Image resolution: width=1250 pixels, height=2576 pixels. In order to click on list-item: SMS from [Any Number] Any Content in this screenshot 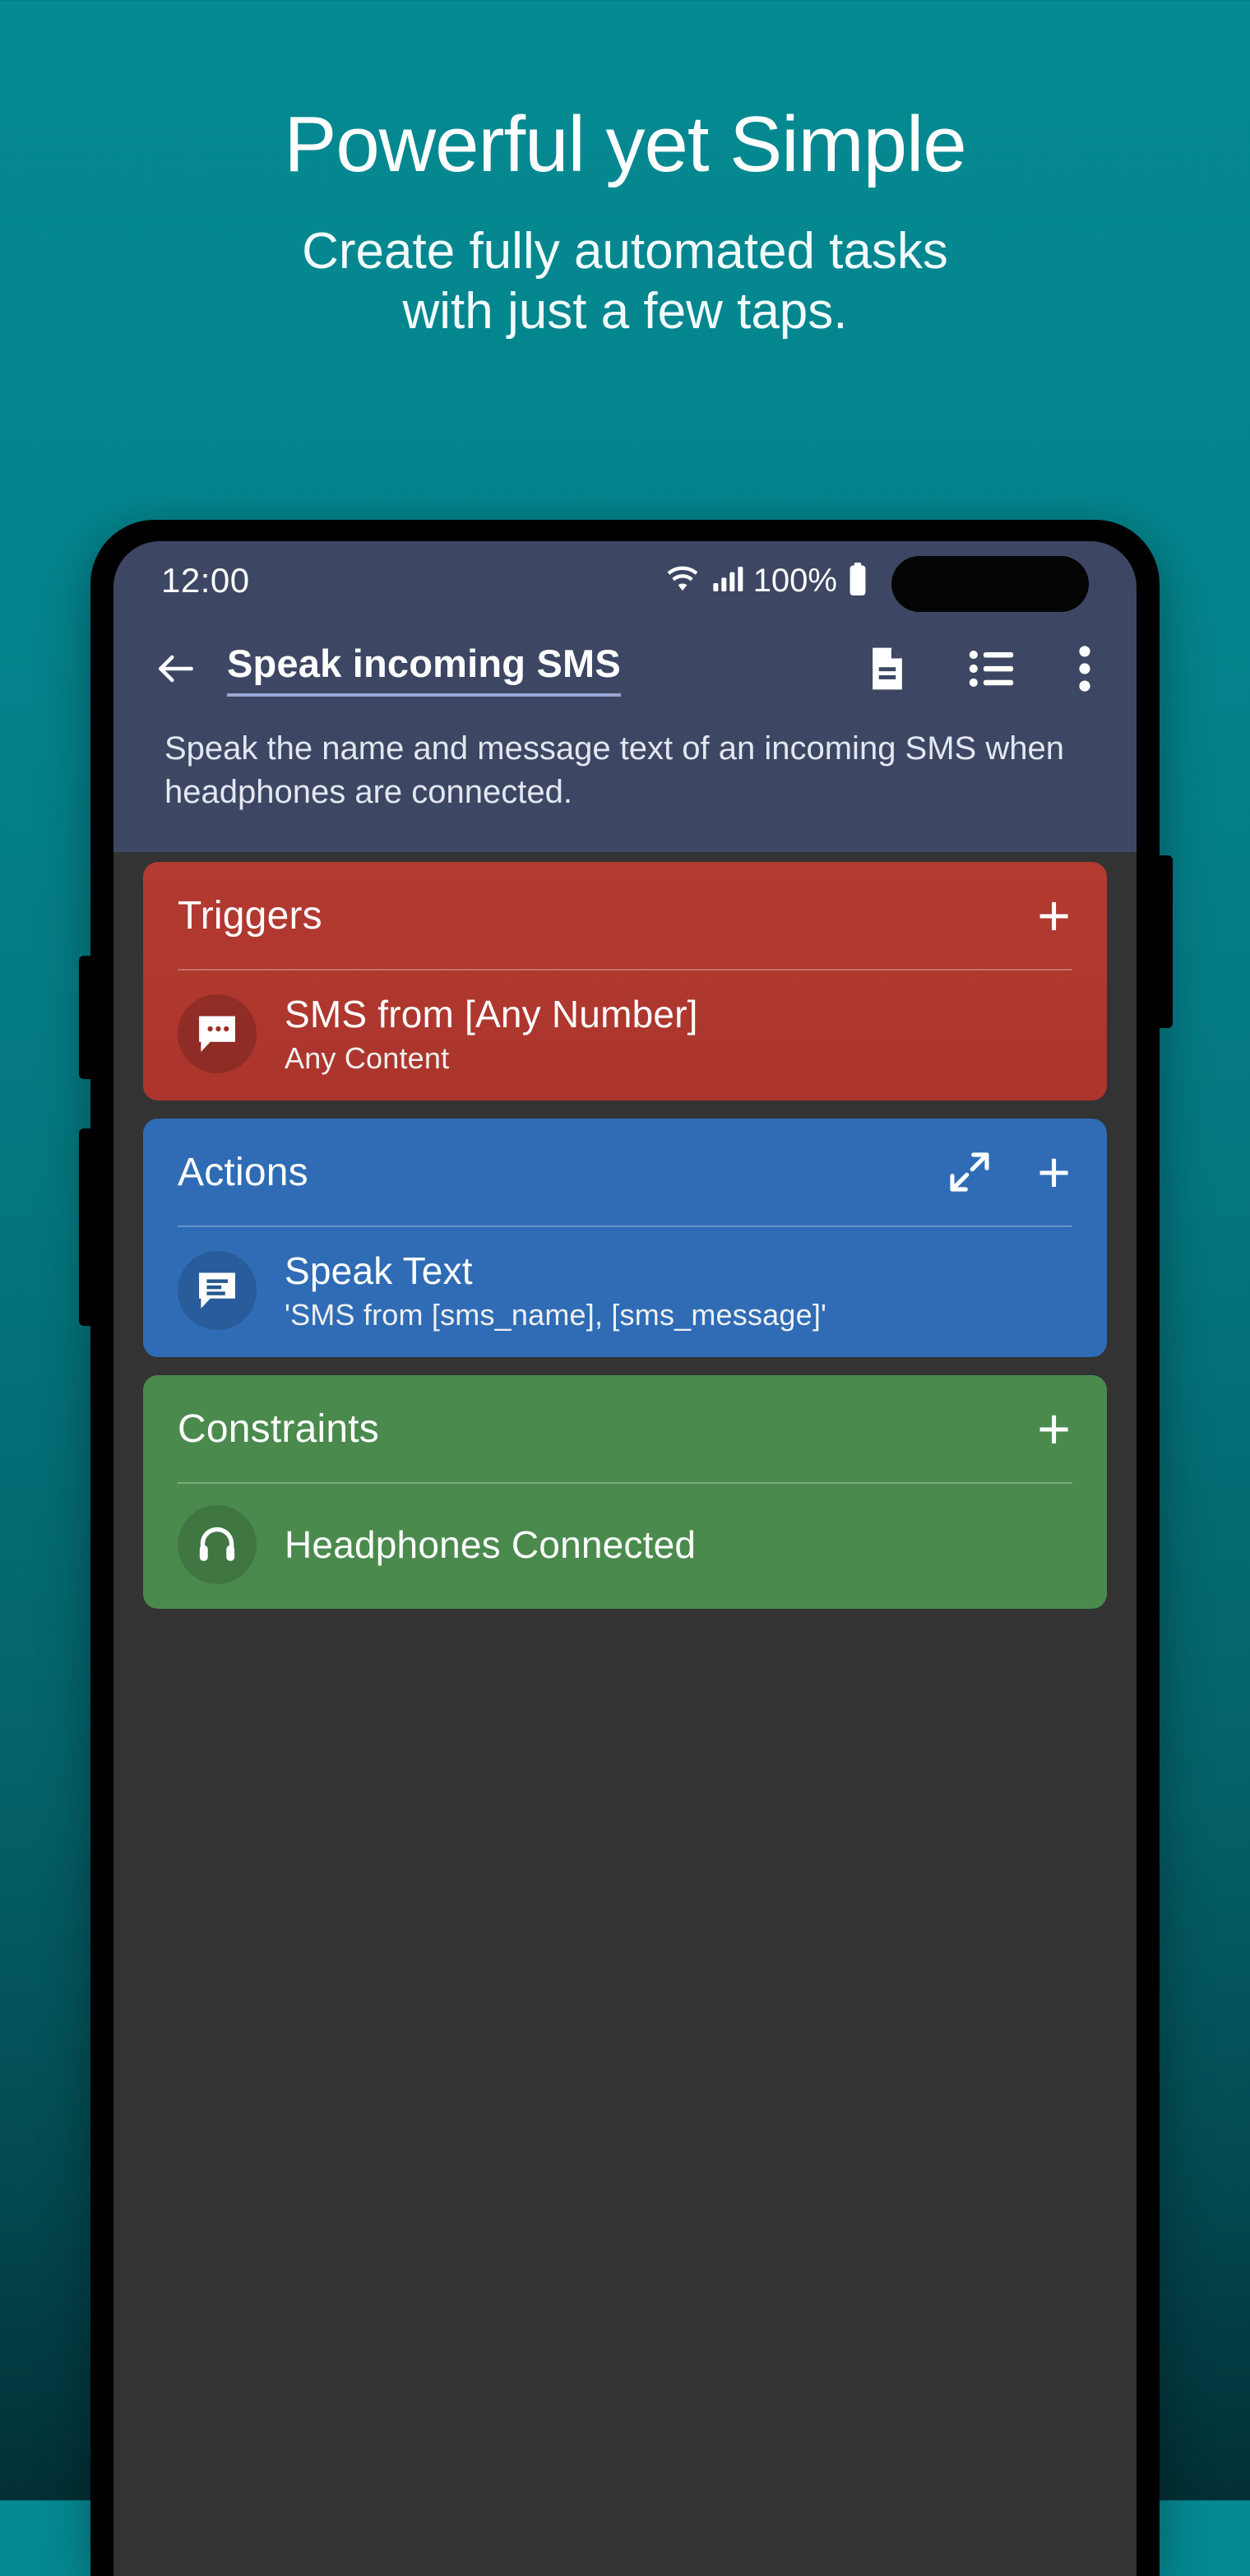, I will do `click(625, 1036)`.